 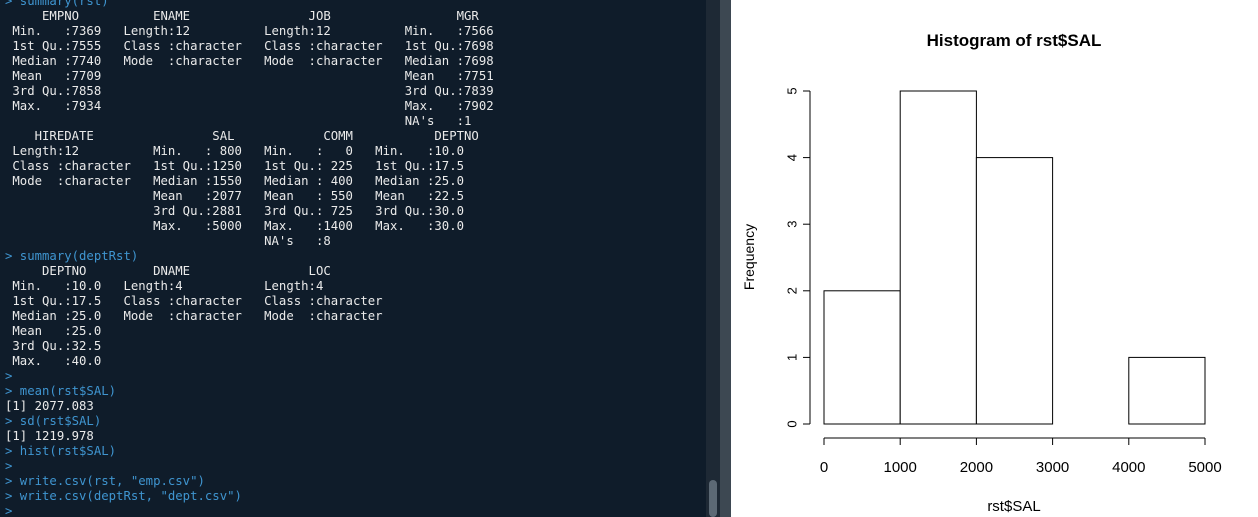 What do you see at coordinates (235, 226) in the screenshot?
I see `console-output-line: Max. :5000 Max. :1400 Max. :30.0` at bounding box center [235, 226].